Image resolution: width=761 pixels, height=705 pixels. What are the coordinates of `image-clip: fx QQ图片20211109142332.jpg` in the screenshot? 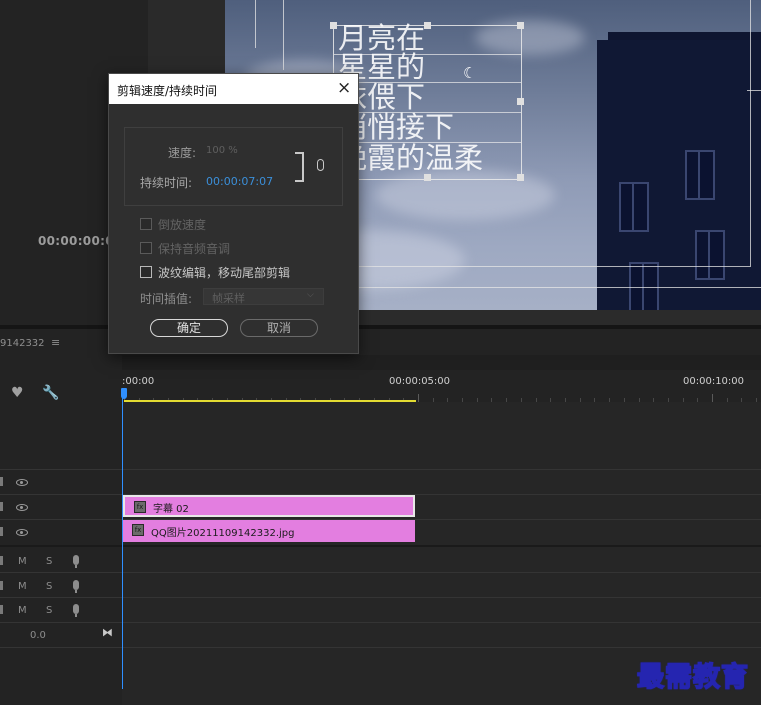 It's located at (269, 531).